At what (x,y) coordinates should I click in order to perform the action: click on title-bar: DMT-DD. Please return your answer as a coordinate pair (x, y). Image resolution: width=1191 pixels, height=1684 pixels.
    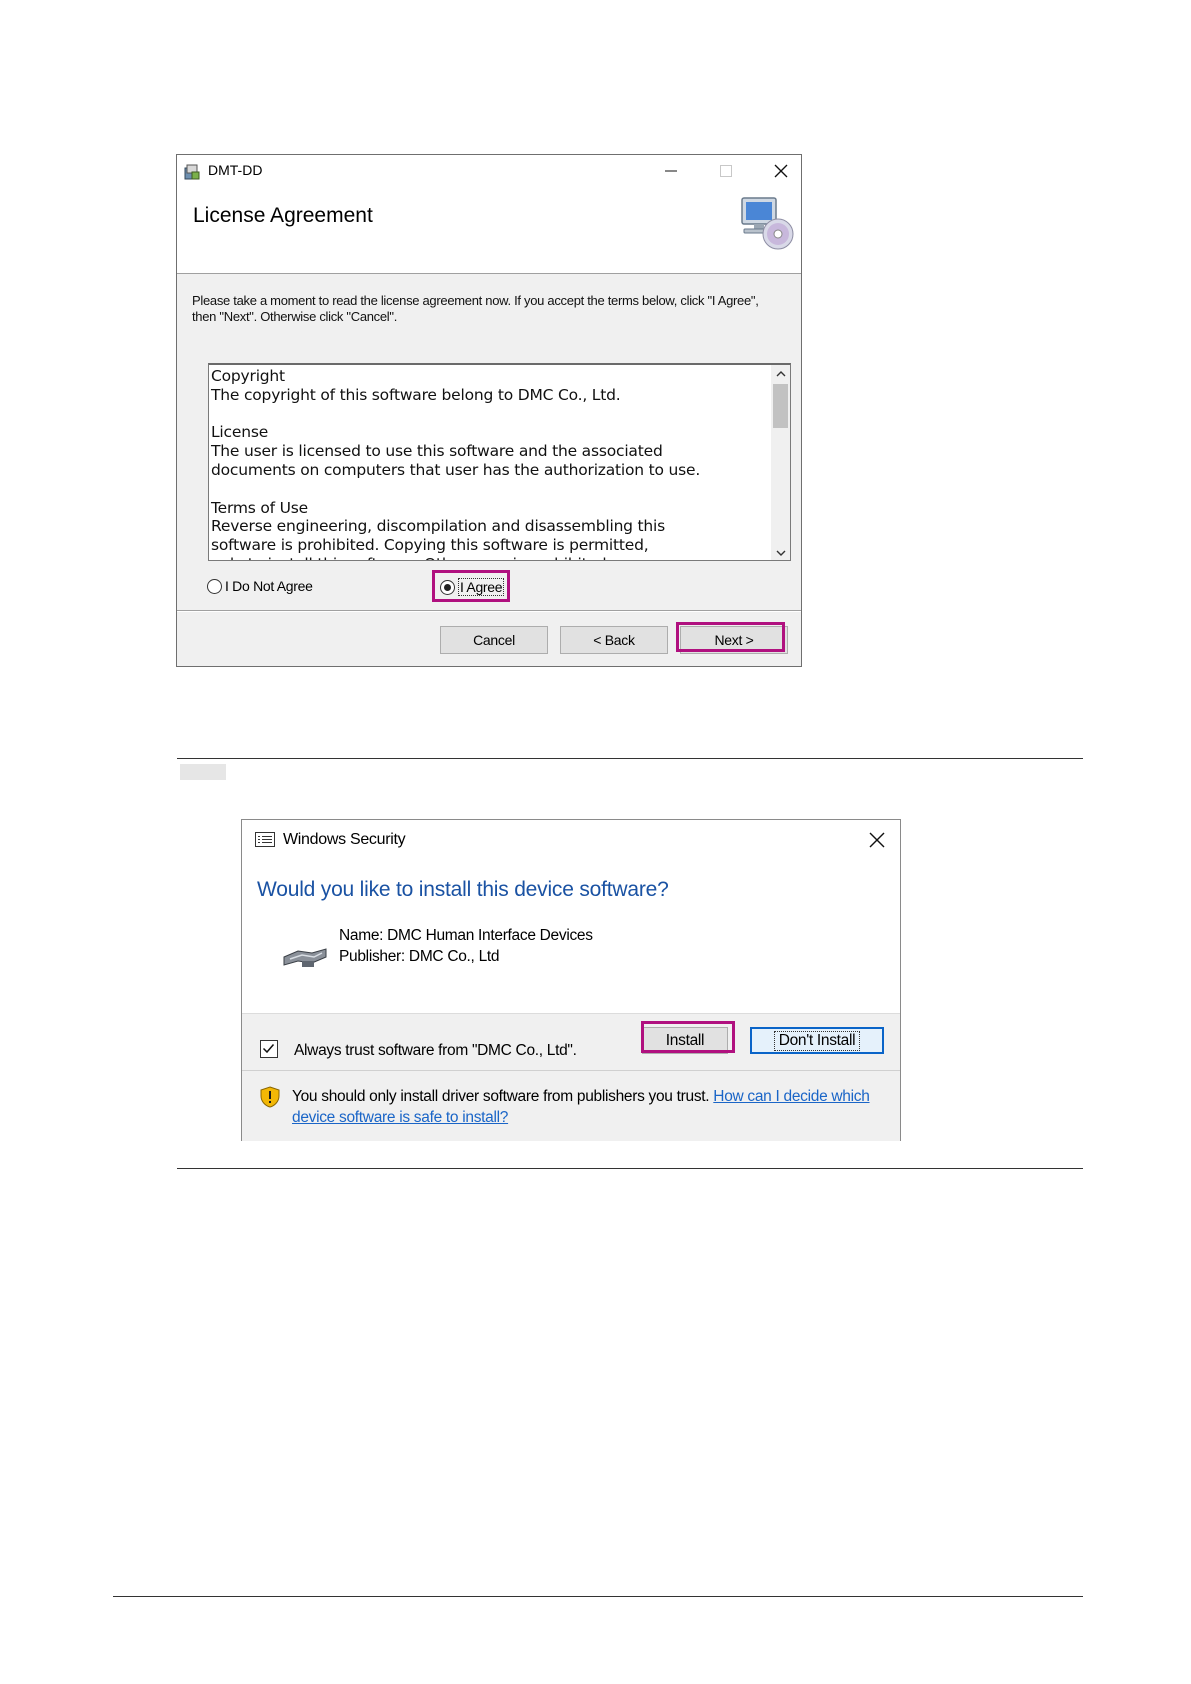
    Looking at the image, I should click on (489, 170).